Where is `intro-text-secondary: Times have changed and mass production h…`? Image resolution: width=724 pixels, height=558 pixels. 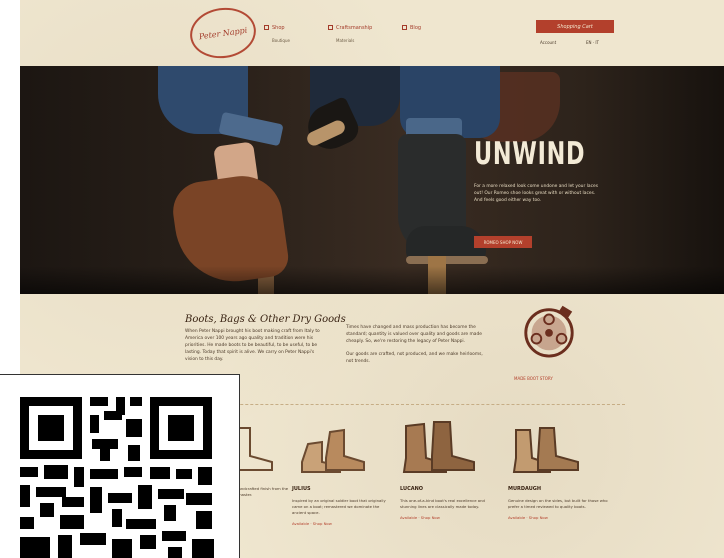
intro-text-secondary: Times have changed and mass production h… is located at coordinates (417, 347).